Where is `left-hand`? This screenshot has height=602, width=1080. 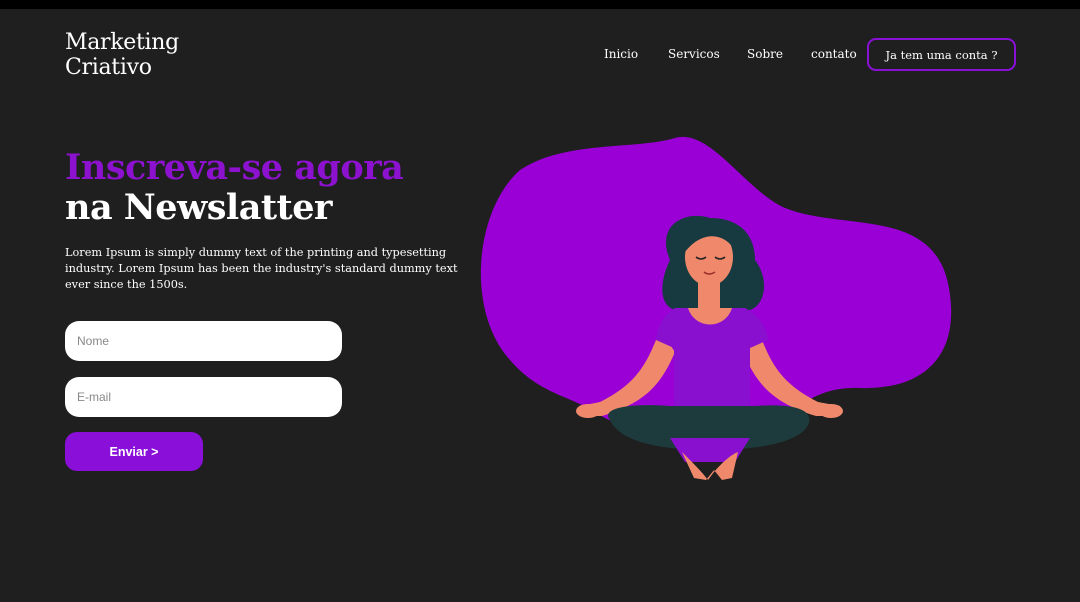
left-hand is located at coordinates (588, 411).